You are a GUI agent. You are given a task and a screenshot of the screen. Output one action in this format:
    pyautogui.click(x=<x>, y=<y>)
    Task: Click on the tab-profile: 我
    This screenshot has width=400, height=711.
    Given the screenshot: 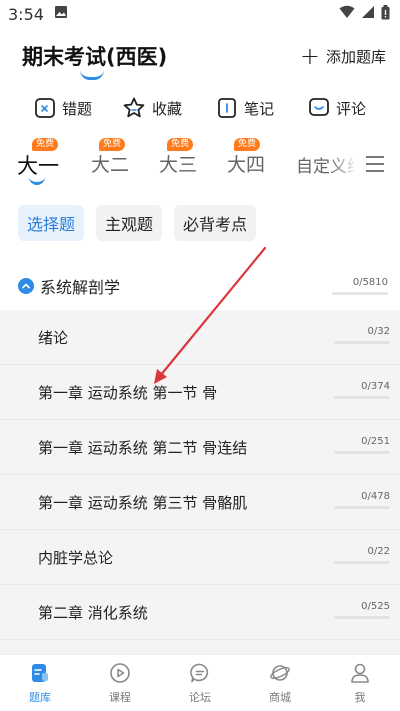 What is the action you would take?
    pyautogui.click(x=360, y=683)
    